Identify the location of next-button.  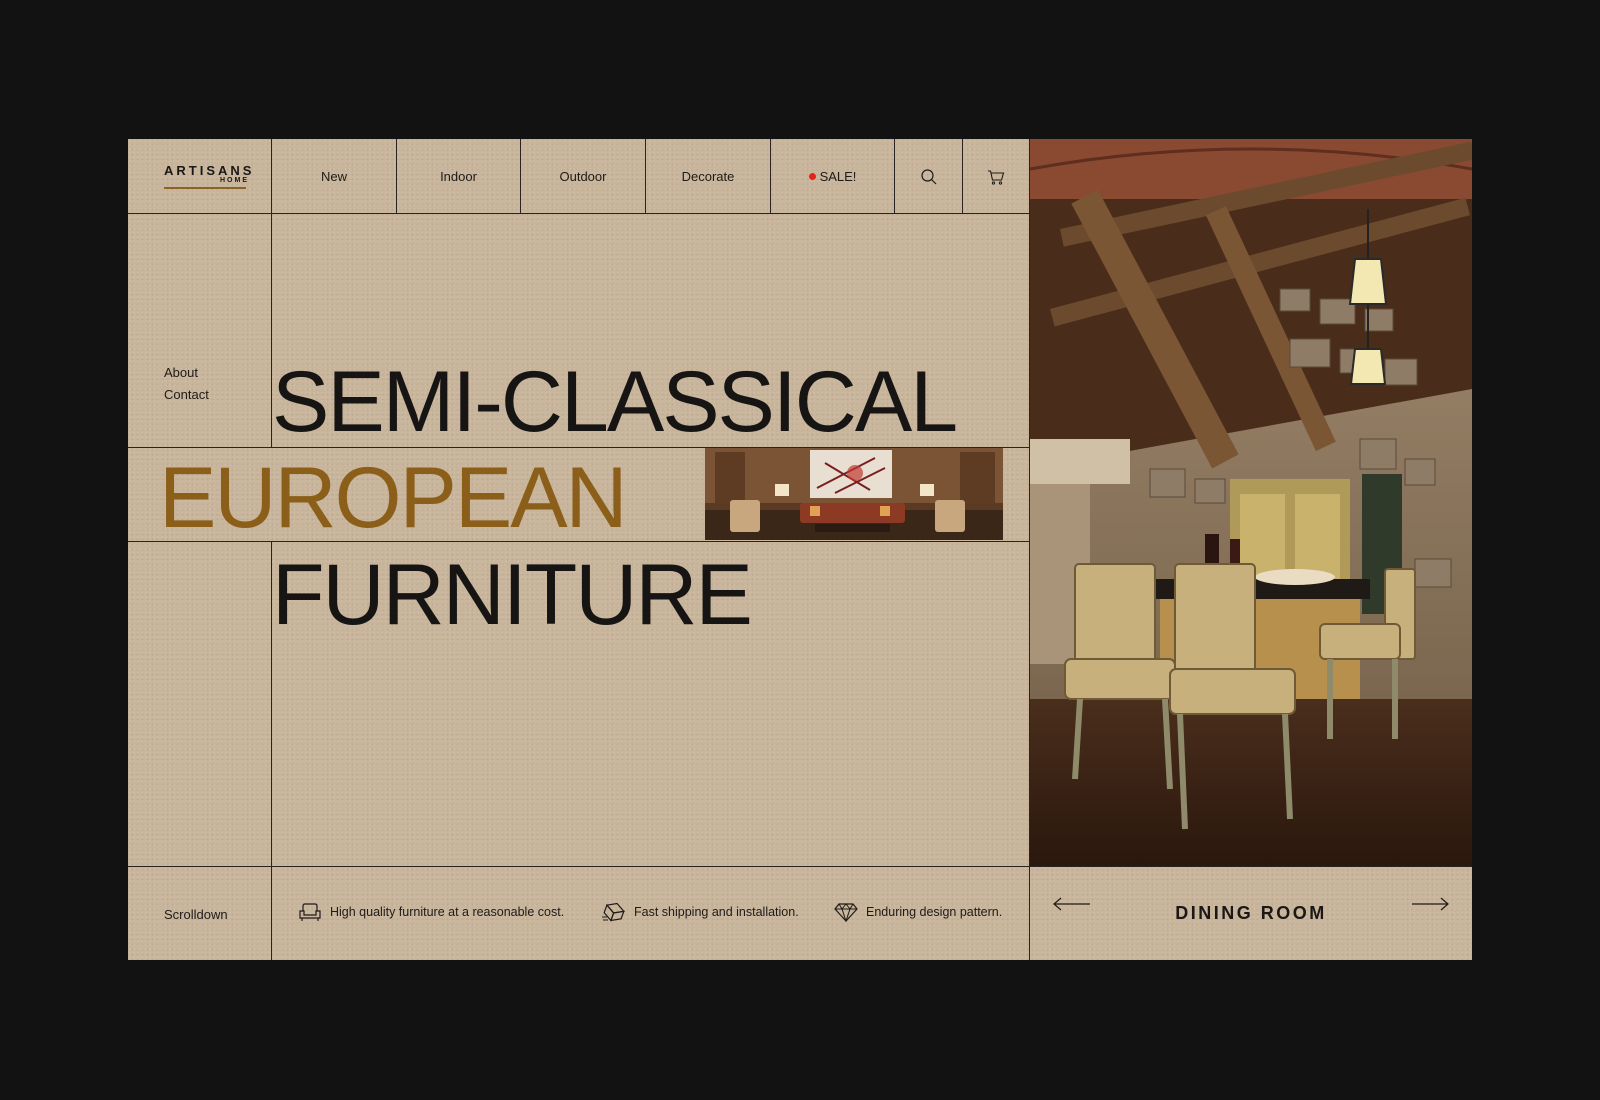
(1430, 906).